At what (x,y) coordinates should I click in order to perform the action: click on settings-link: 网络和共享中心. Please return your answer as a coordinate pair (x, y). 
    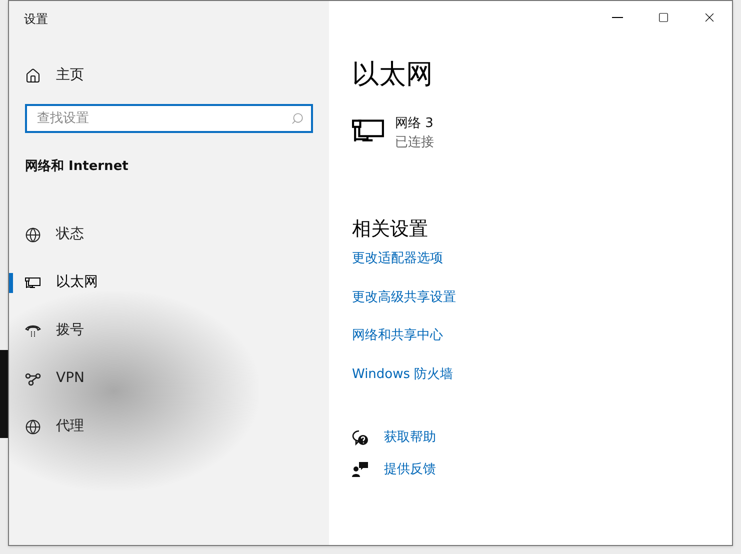
    Looking at the image, I should click on (397, 336).